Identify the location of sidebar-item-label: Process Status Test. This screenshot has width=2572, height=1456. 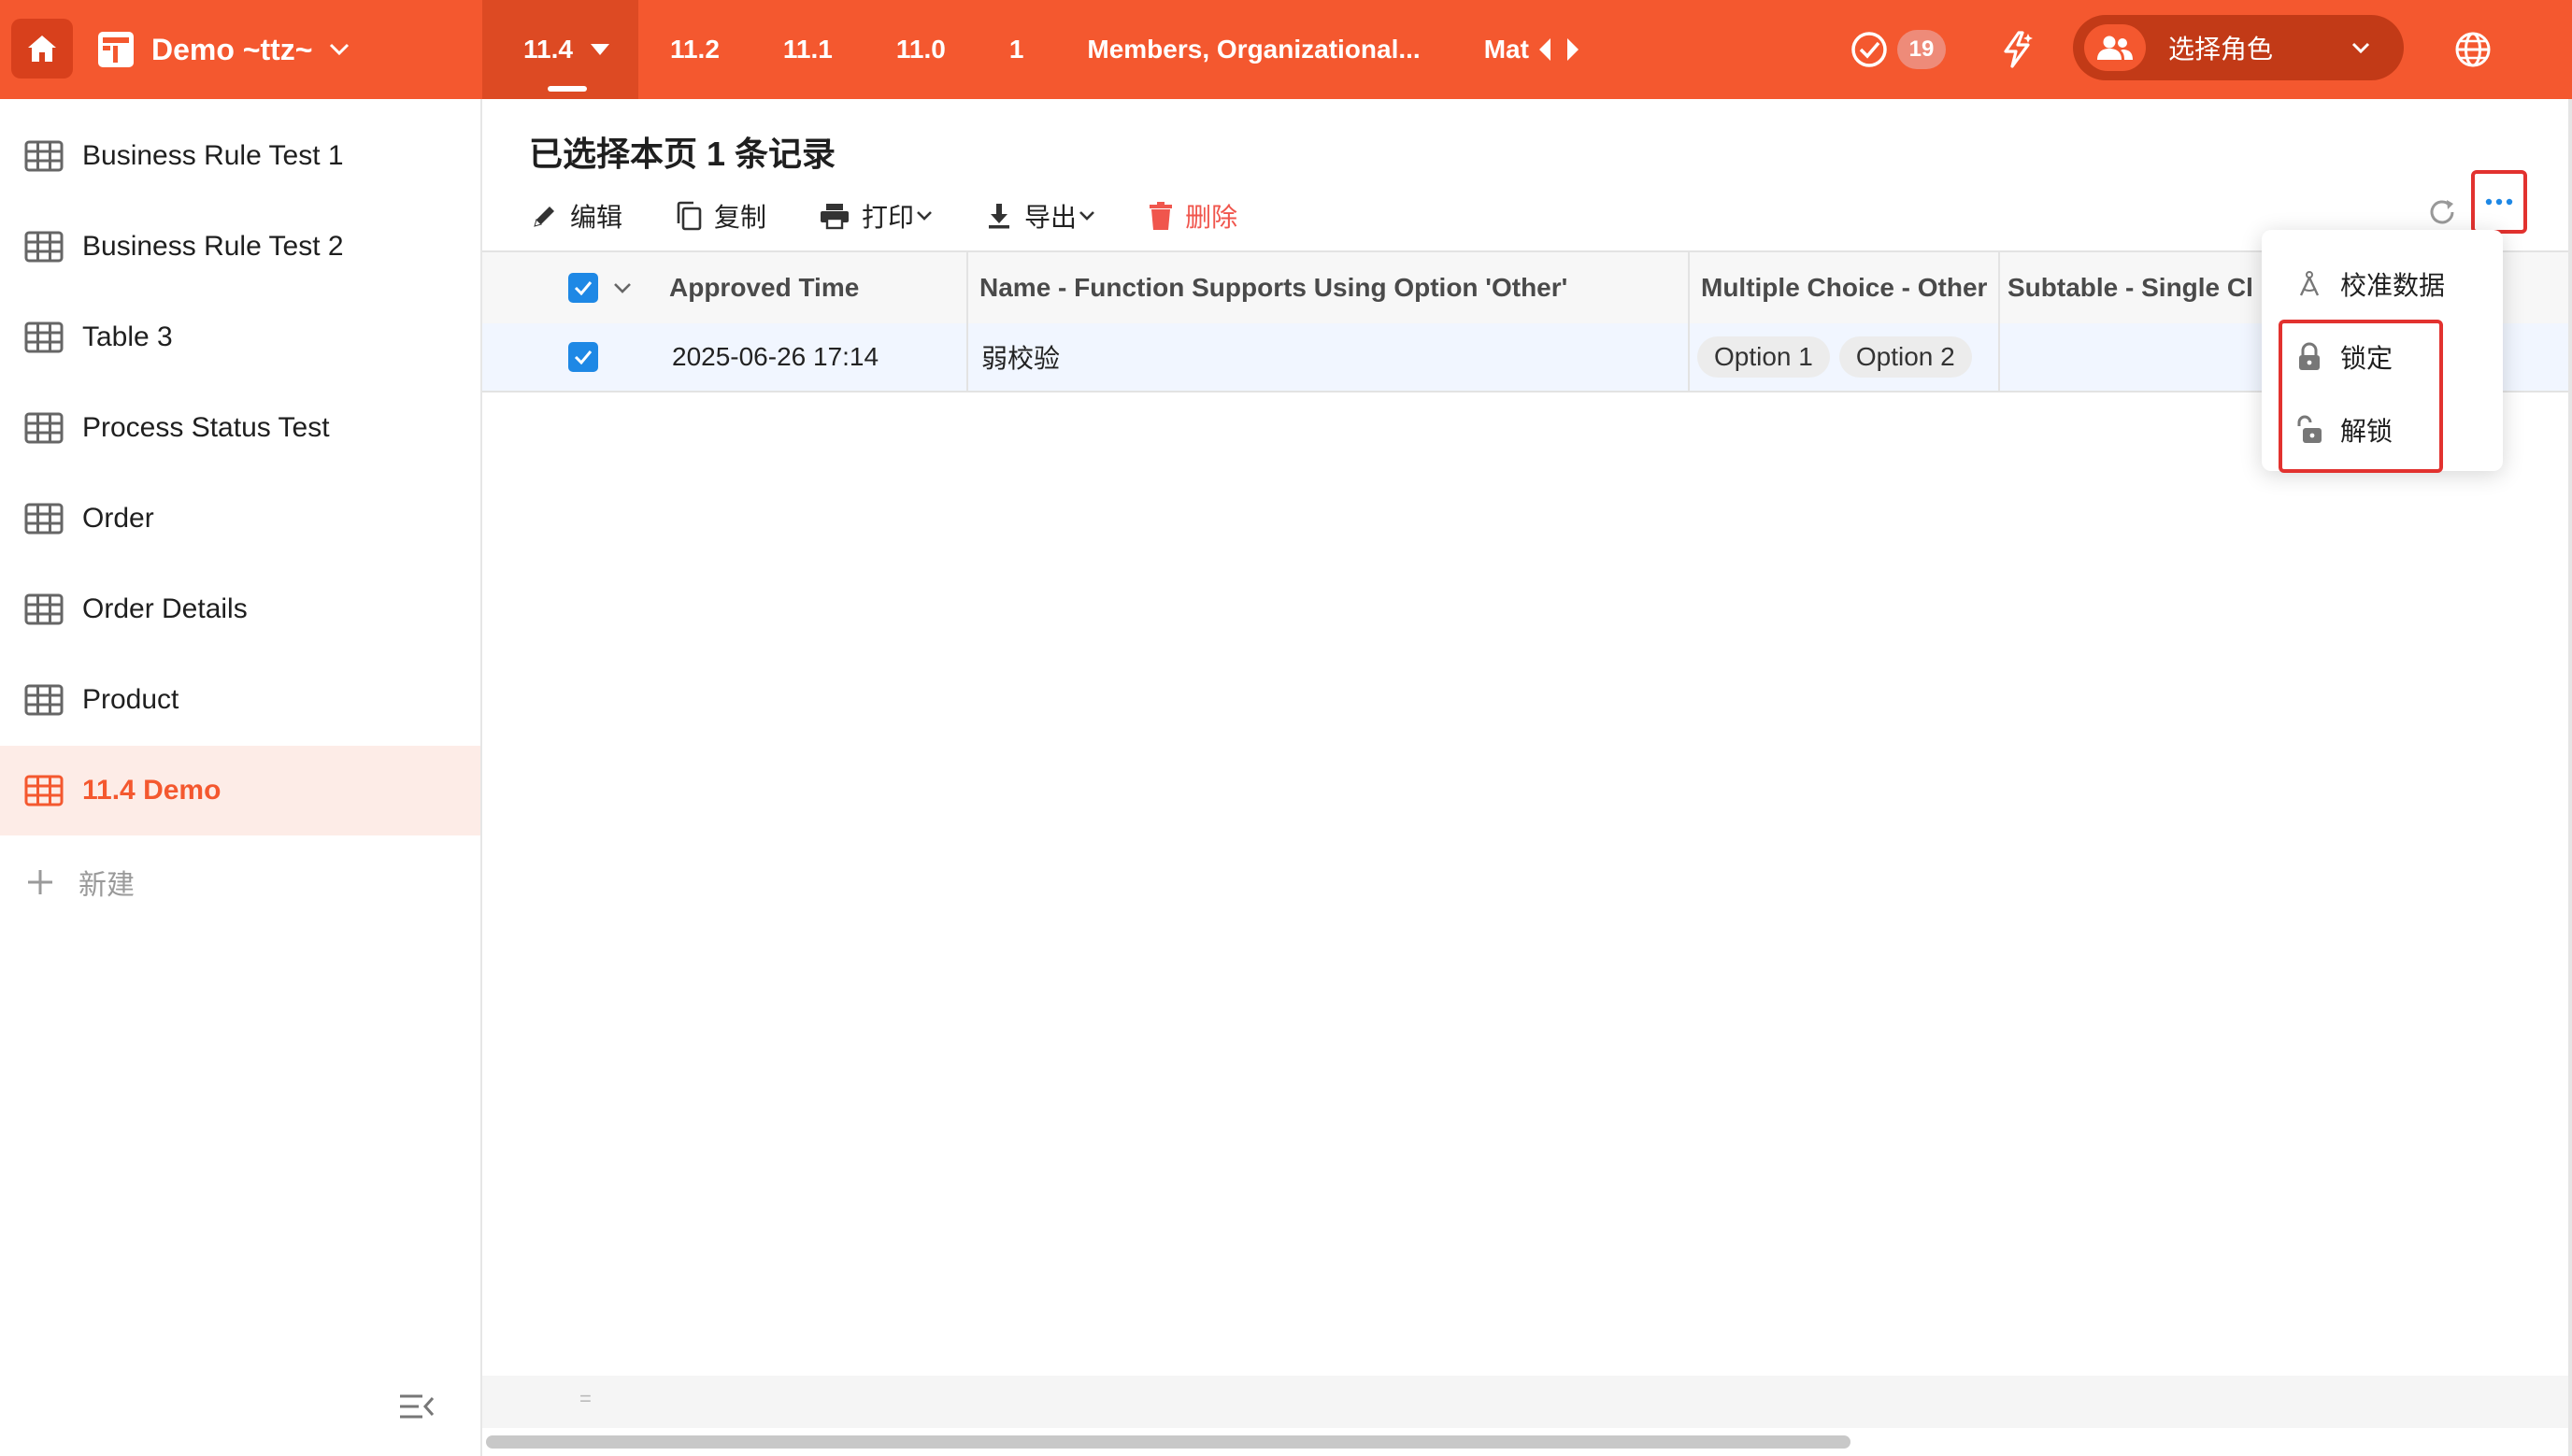
(206, 427).